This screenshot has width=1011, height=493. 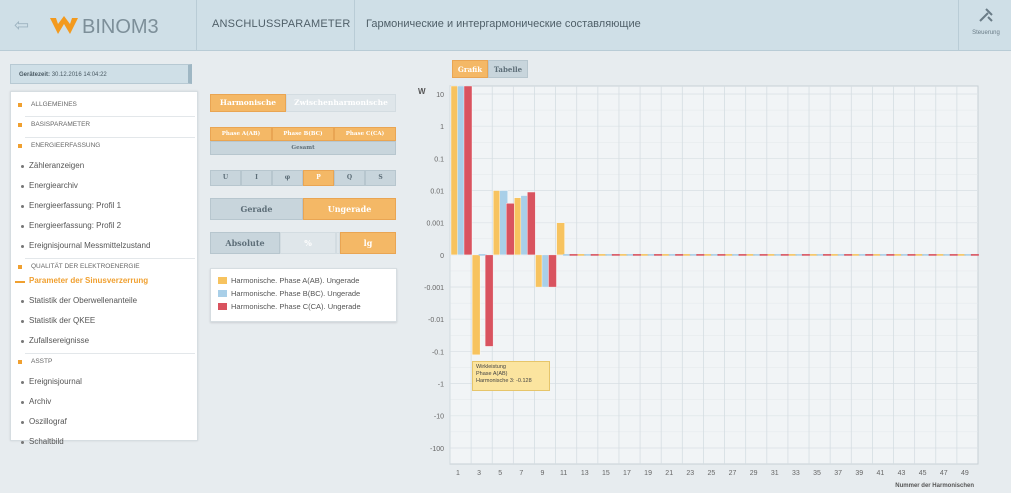 What do you see at coordinates (368, 243) in the screenshot?
I see `scale-lg-button: lg` at bounding box center [368, 243].